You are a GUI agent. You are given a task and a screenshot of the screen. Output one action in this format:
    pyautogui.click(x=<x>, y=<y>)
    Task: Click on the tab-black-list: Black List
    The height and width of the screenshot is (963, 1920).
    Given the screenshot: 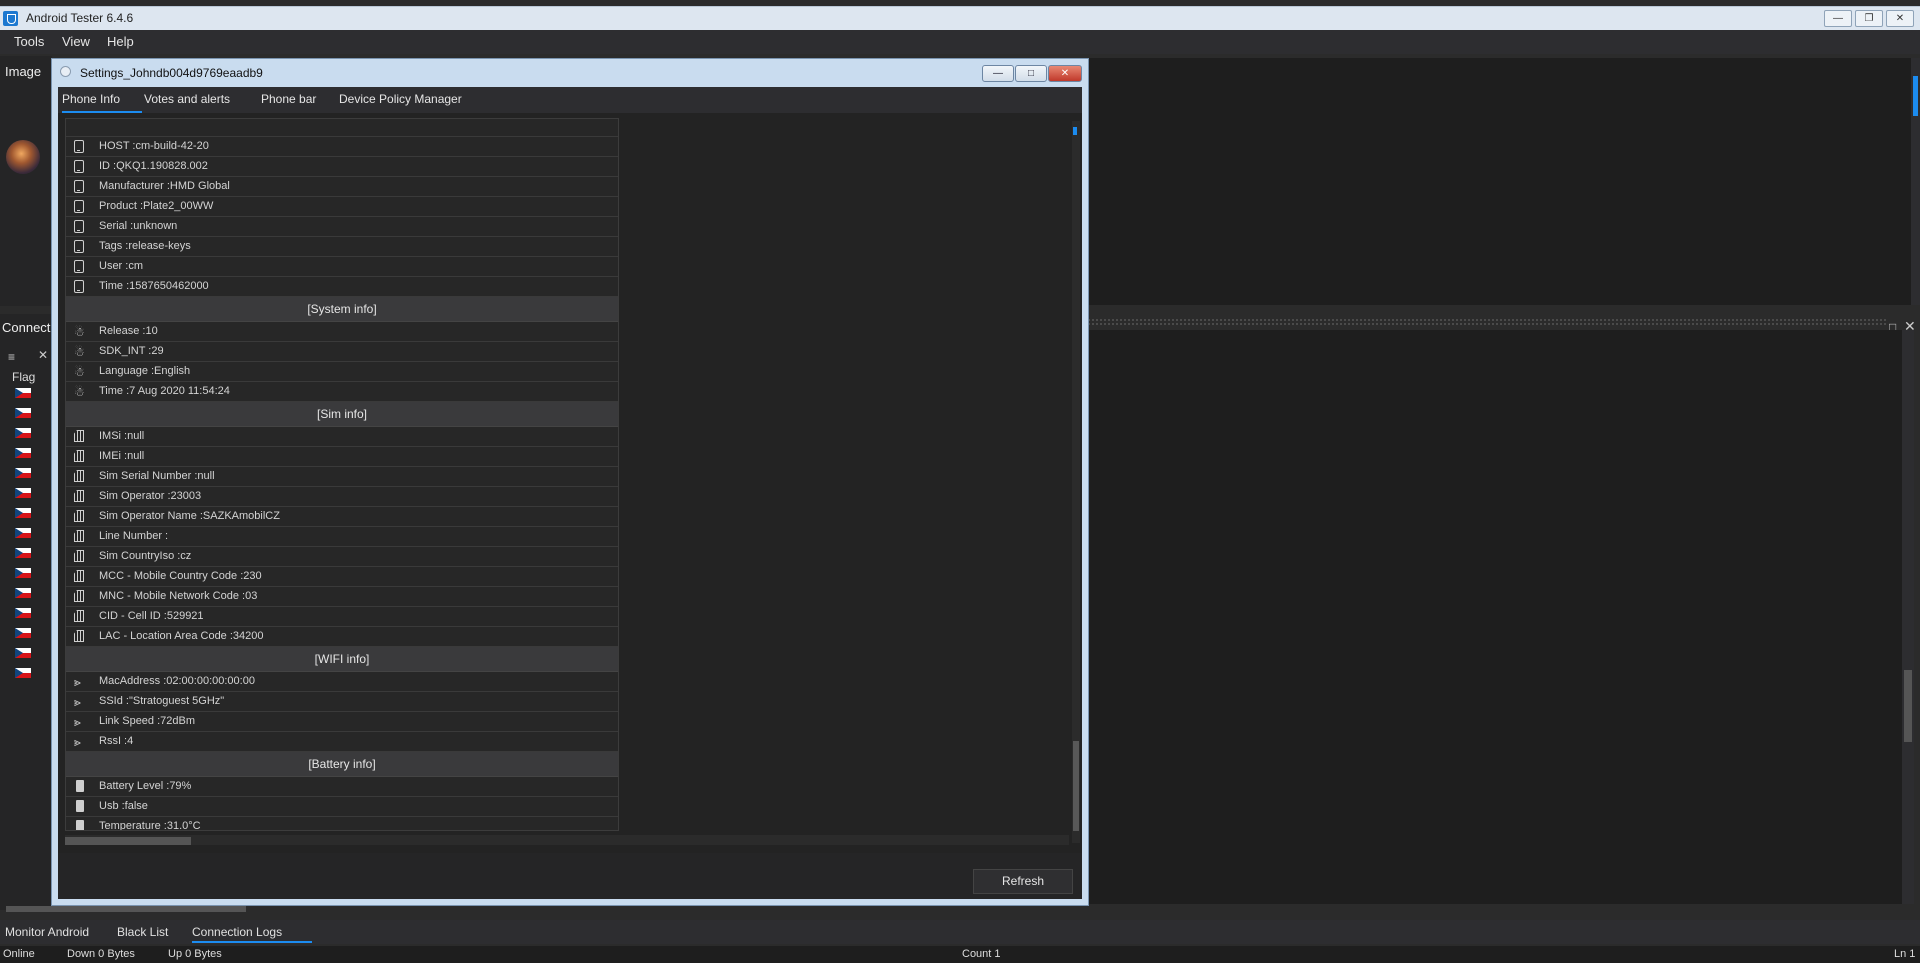 What is the action you would take?
    pyautogui.click(x=142, y=933)
    